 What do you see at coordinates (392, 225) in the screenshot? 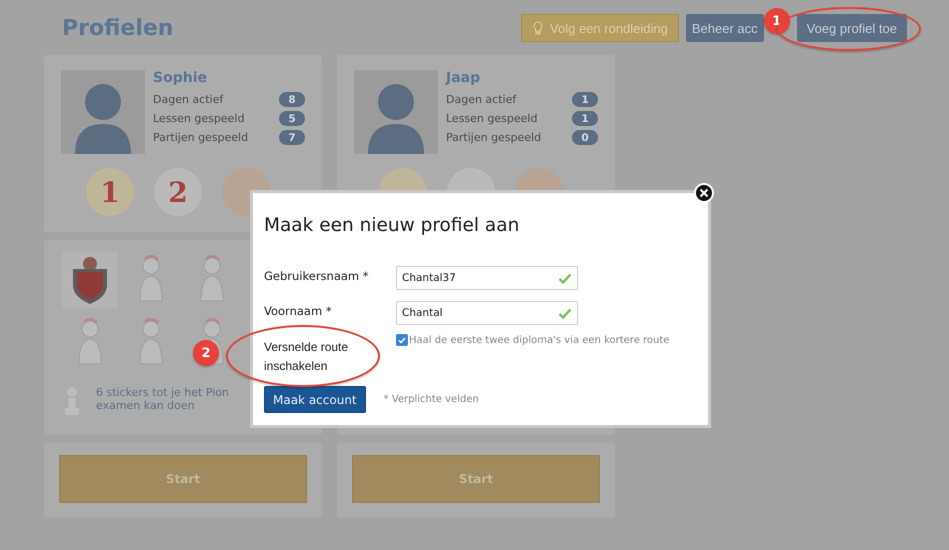
I see `dialog-title: Maak een nieuw profiel aan` at bounding box center [392, 225].